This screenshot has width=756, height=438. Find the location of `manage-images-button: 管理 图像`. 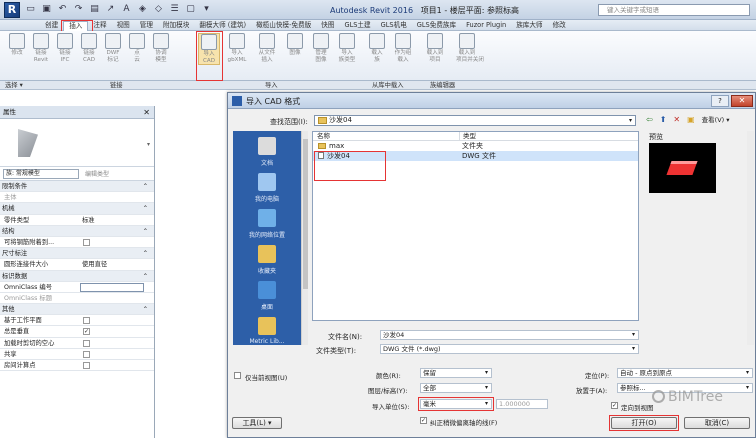

manage-images-button: 管理 图像 is located at coordinates (321, 48).